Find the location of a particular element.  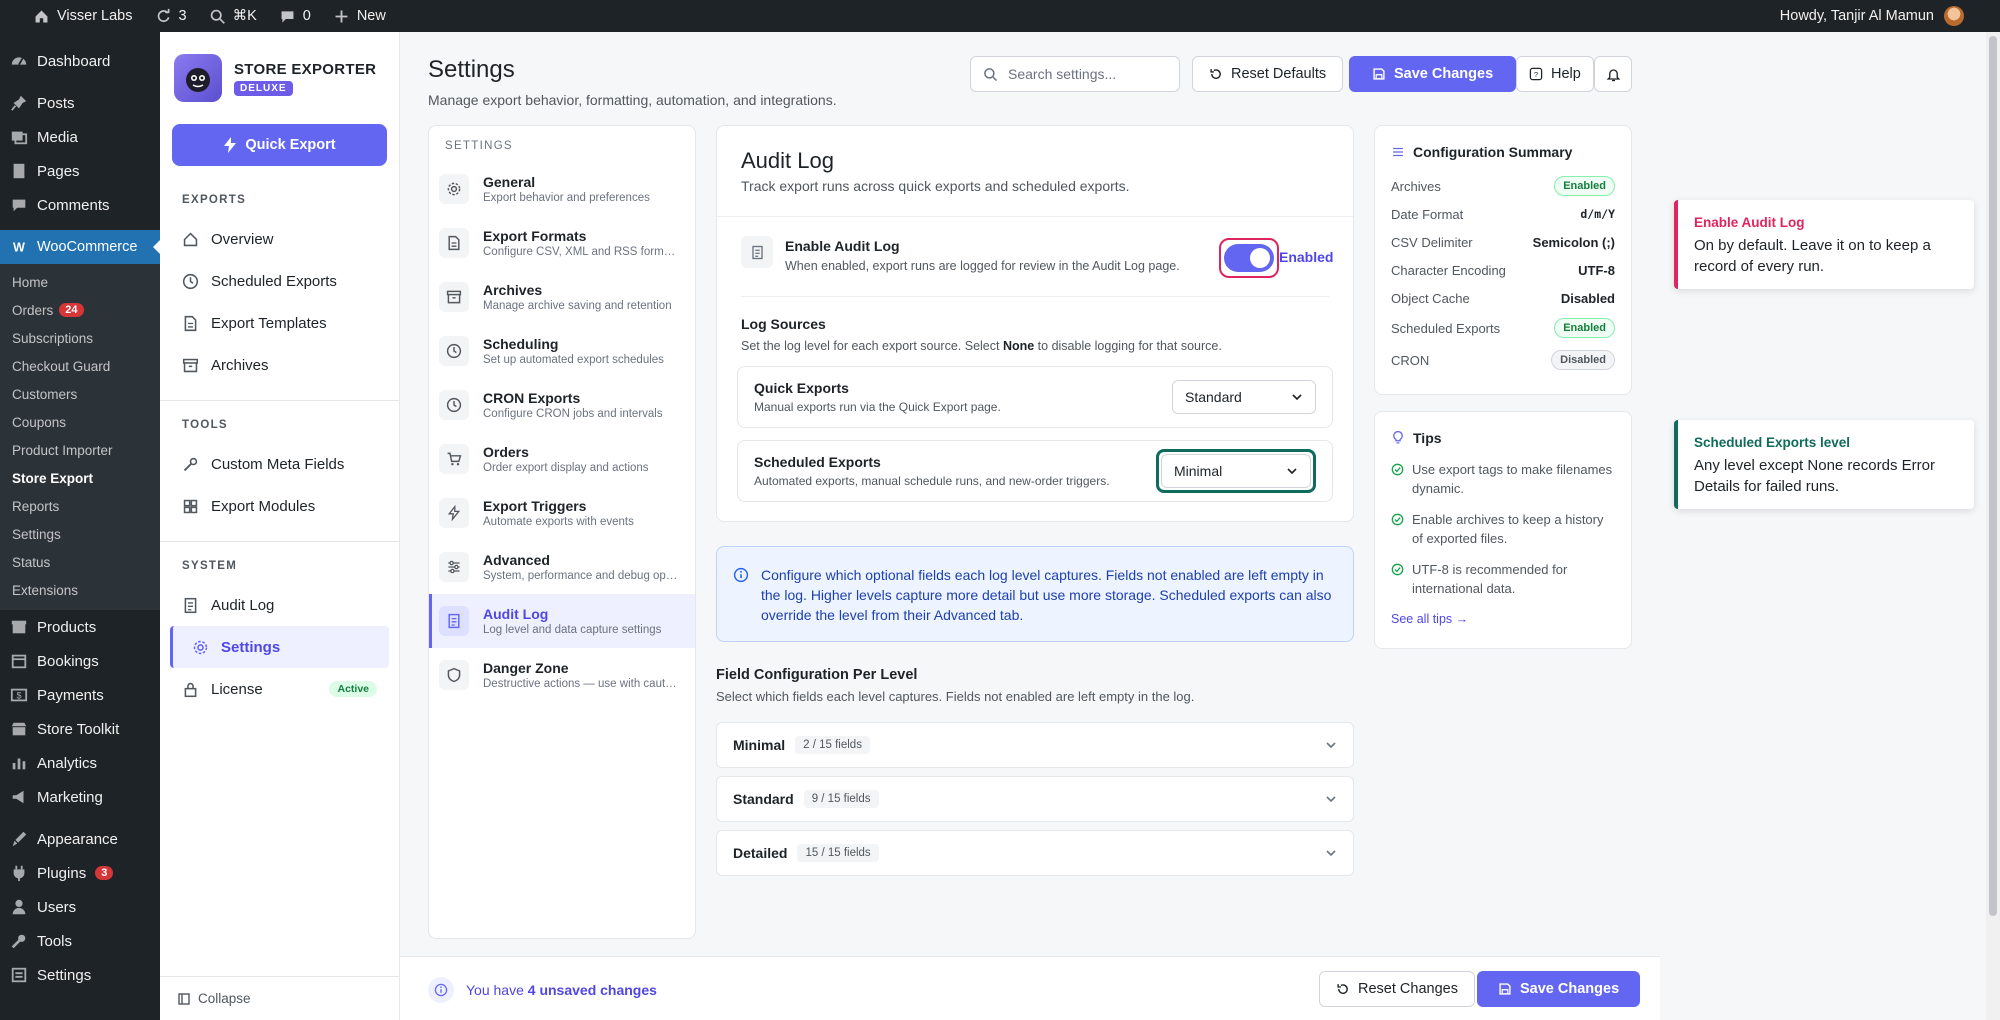

nav-scheduled-exports: Scheduled Exports is located at coordinates (279, 281).